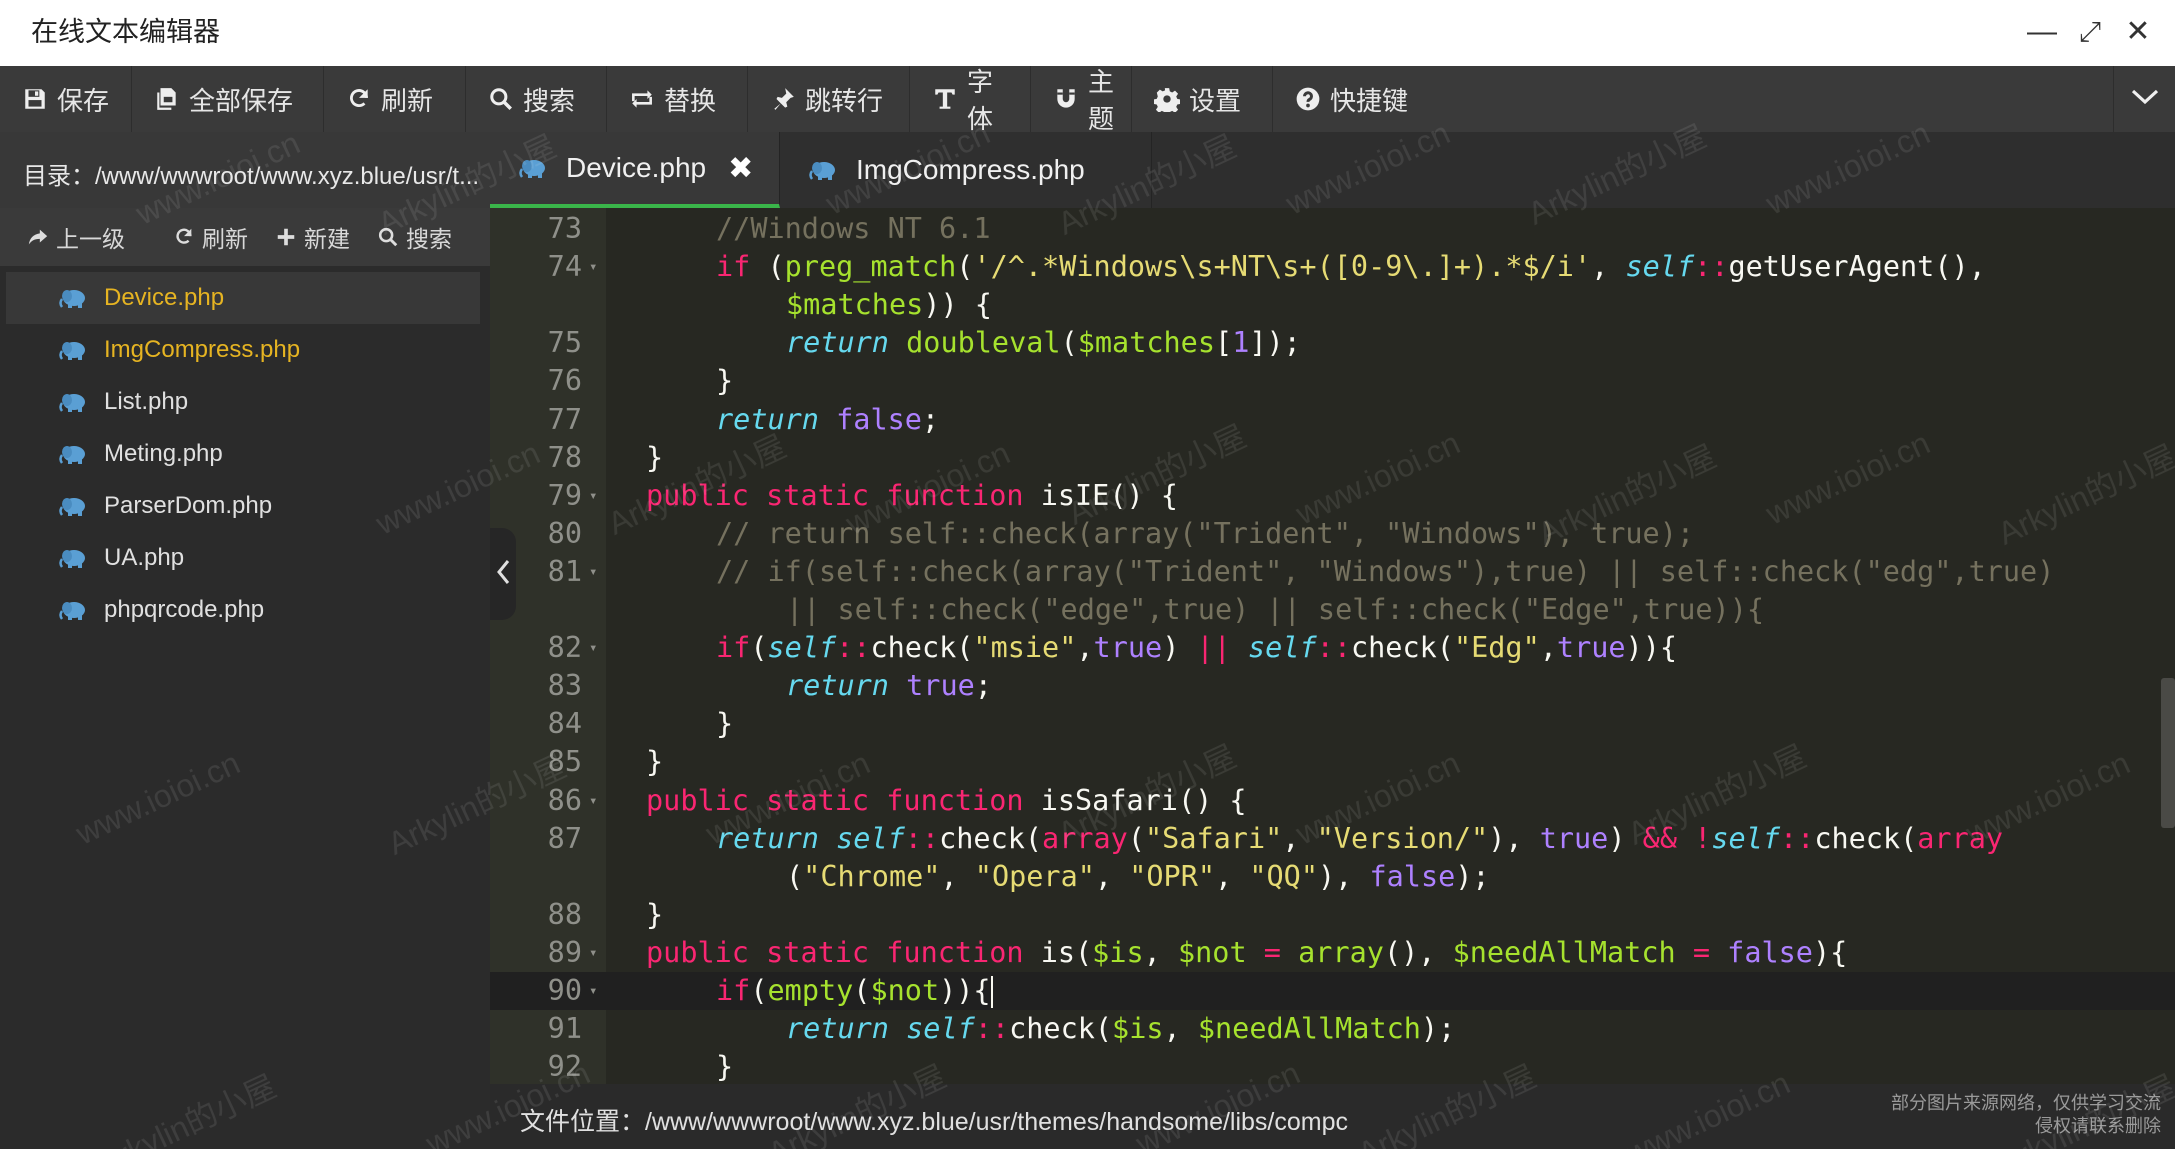  What do you see at coordinates (690, 100) in the screenshot?
I see `replace-label: 替换` at bounding box center [690, 100].